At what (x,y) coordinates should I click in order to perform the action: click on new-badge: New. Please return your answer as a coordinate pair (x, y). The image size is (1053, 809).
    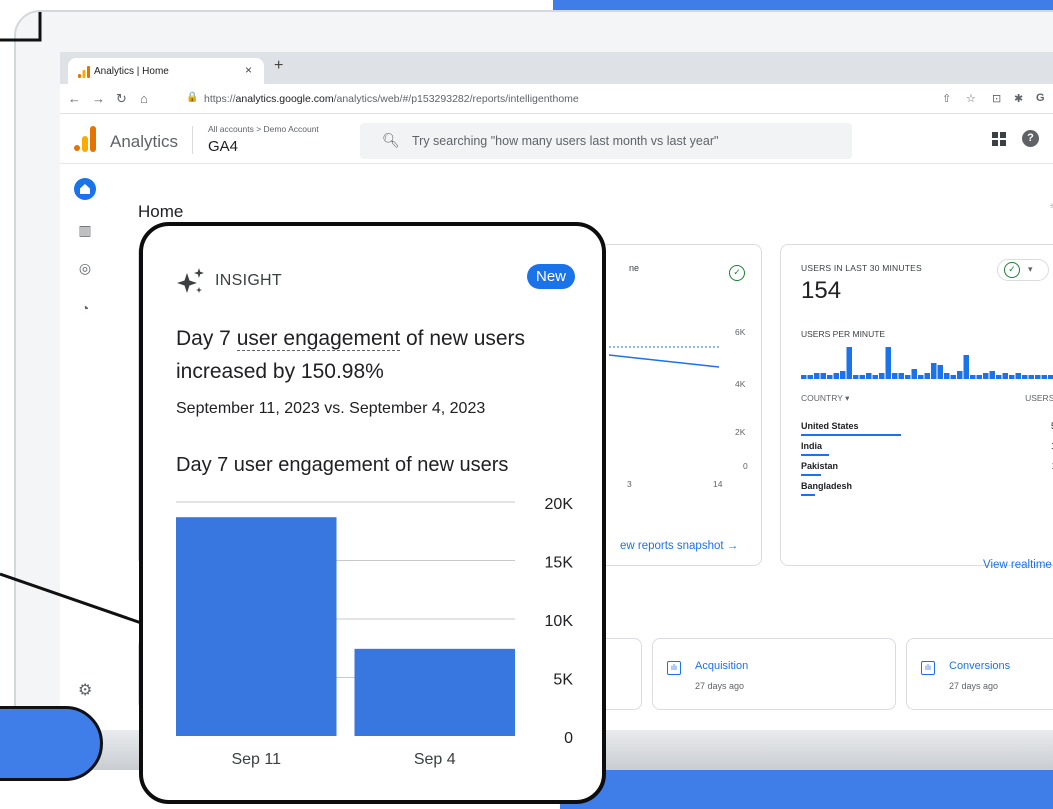
    Looking at the image, I should click on (551, 276).